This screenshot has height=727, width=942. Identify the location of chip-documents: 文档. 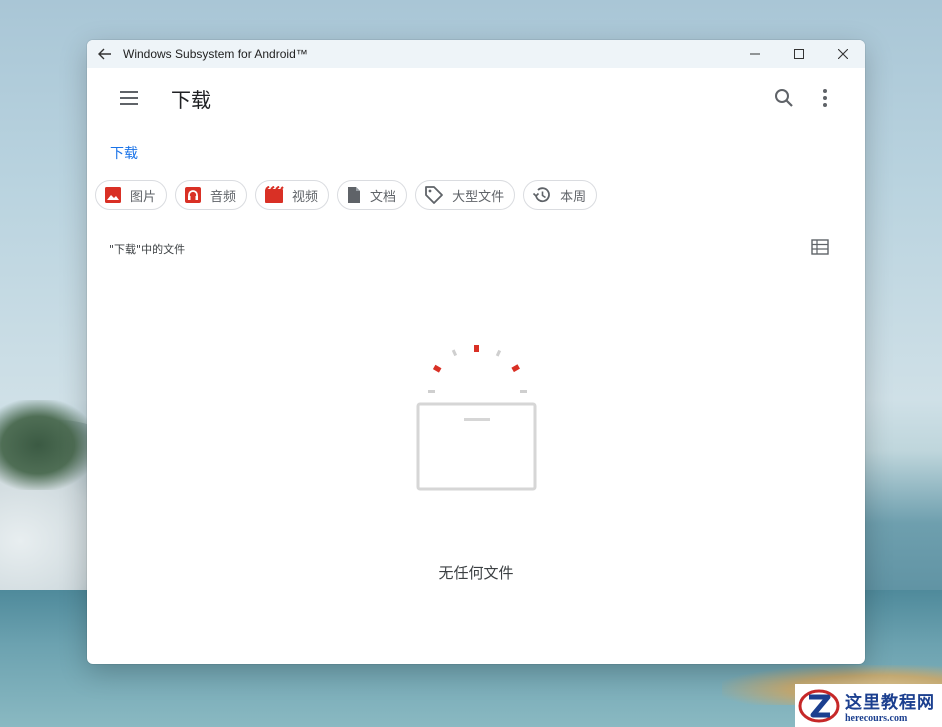
(372, 195).